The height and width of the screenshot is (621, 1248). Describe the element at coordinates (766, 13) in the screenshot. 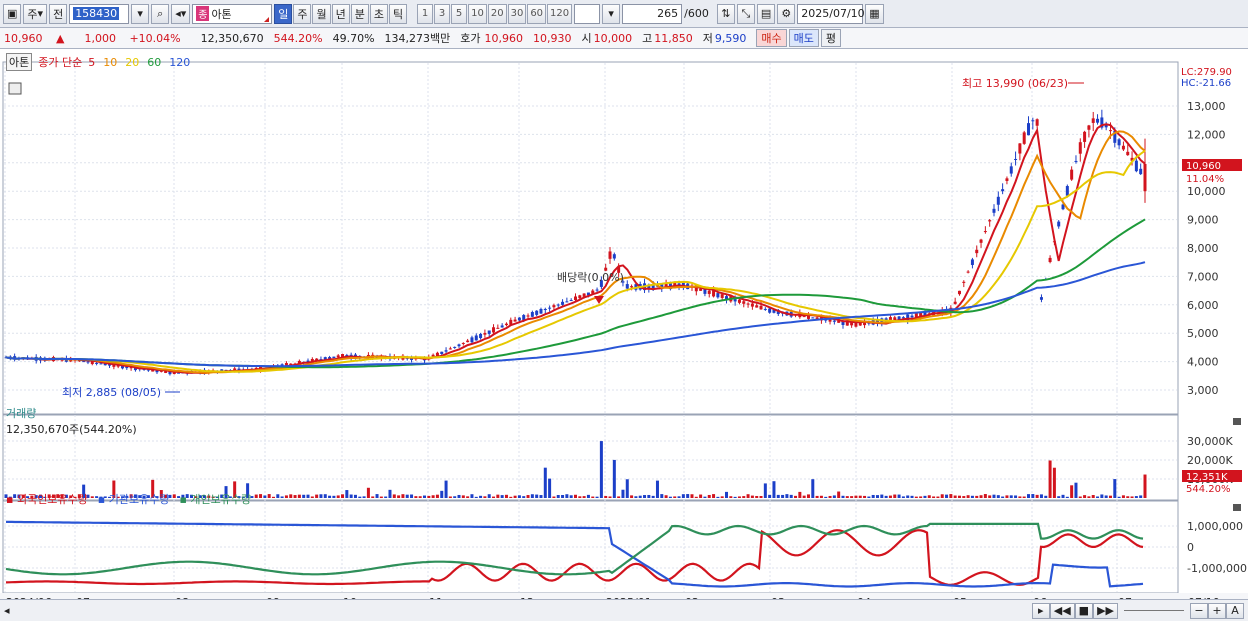

I see `save-icon: ▤` at that location.